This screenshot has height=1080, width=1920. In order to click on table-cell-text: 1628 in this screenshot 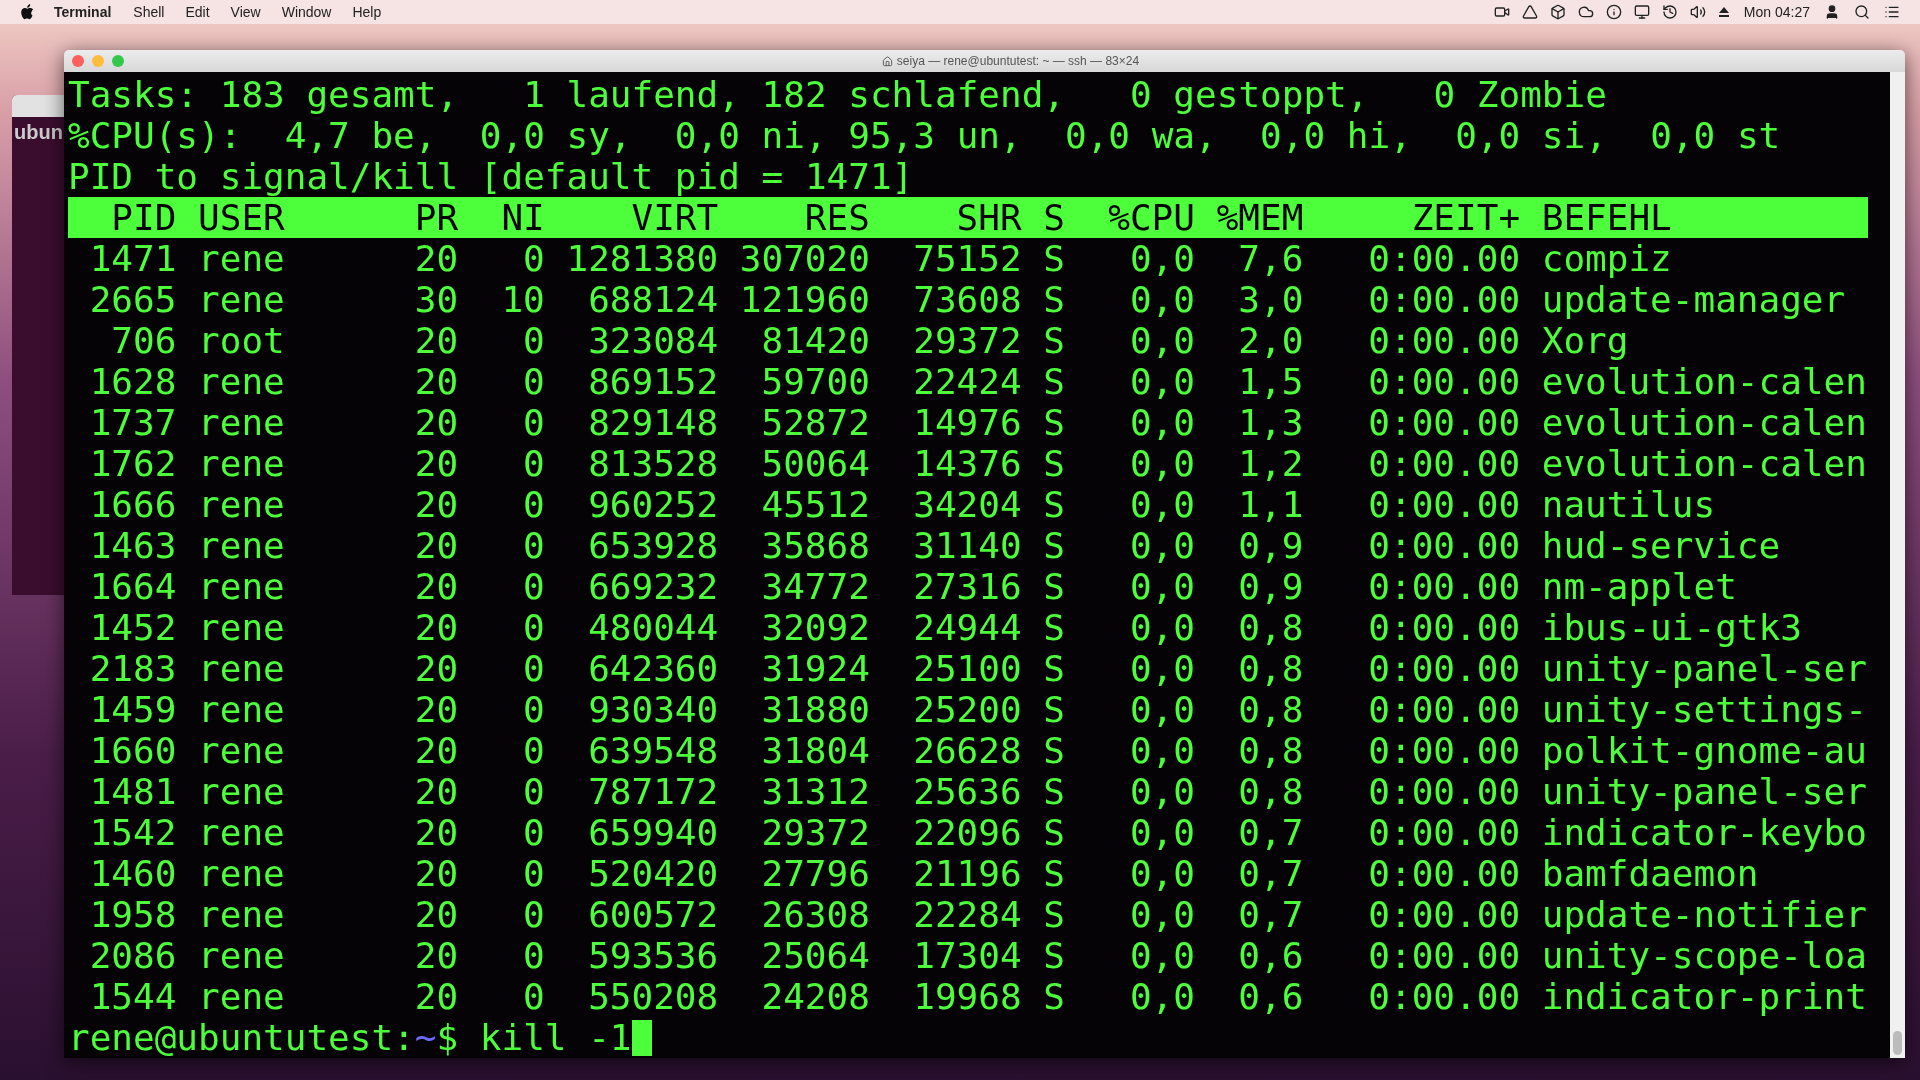, I will do `click(132, 381)`.